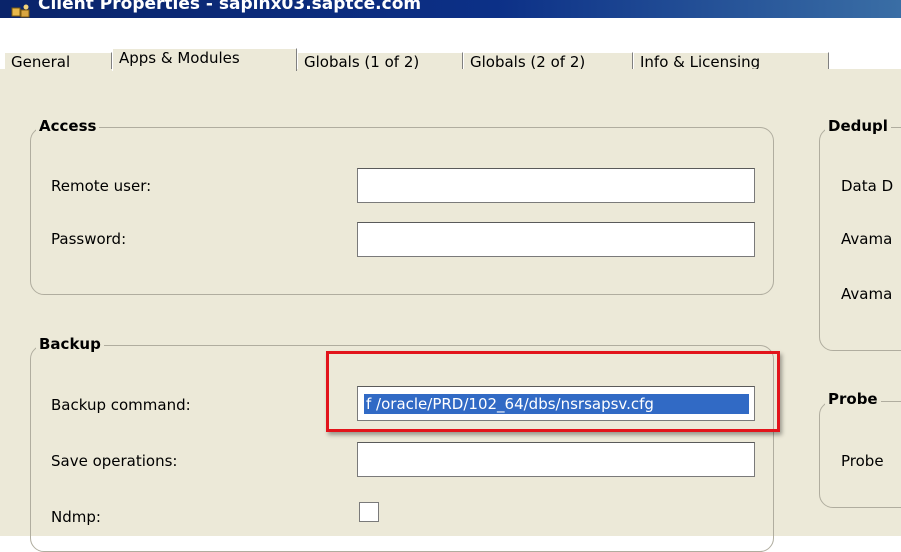 The width and height of the screenshot is (901, 552). I want to click on probe-row-label: Probe, so click(862, 461).